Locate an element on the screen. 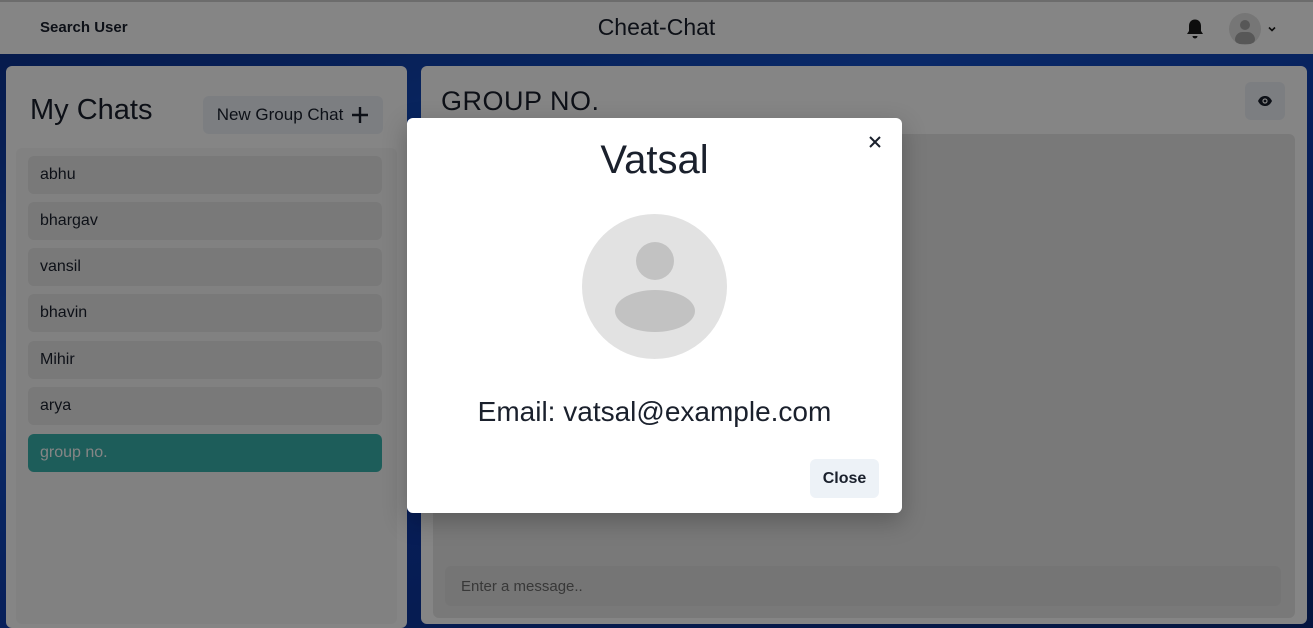 This screenshot has width=1313, height=628. profile-avatar is located at coordinates (654, 286).